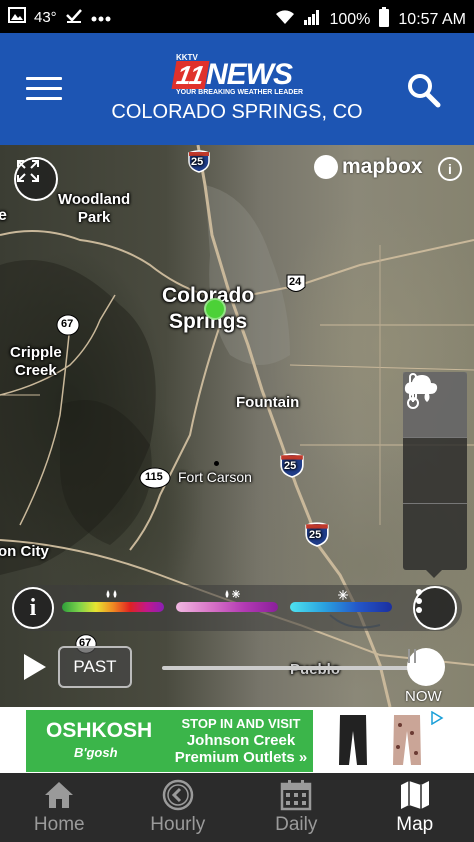 The image size is (474, 842). I want to click on attribution-info-button: i, so click(450, 169).